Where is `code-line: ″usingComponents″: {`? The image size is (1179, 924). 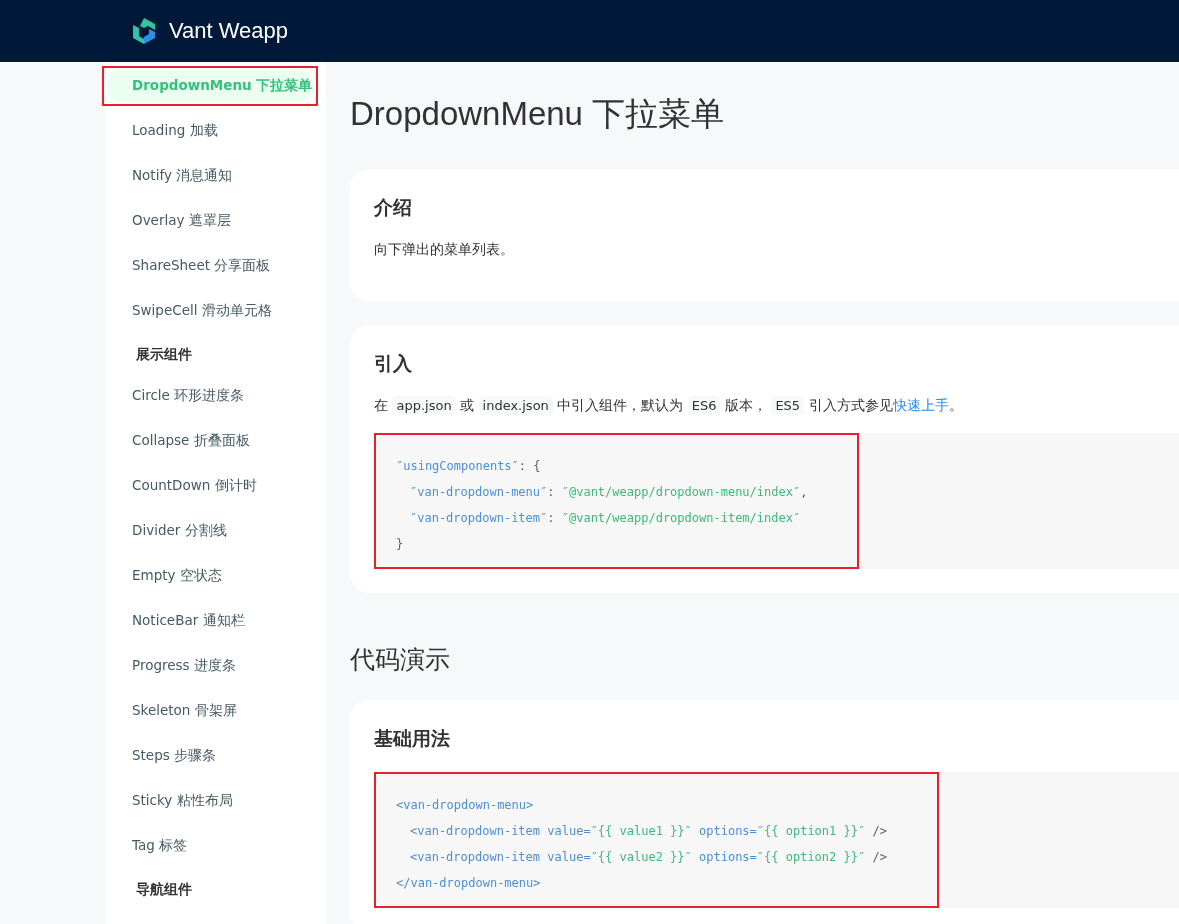
code-line: ″usingComponents″: { is located at coordinates (469, 466).